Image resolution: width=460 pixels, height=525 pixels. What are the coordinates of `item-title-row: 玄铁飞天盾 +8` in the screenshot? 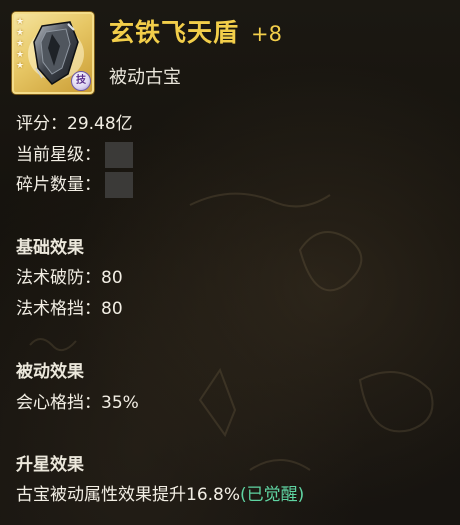 It's located at (195, 31).